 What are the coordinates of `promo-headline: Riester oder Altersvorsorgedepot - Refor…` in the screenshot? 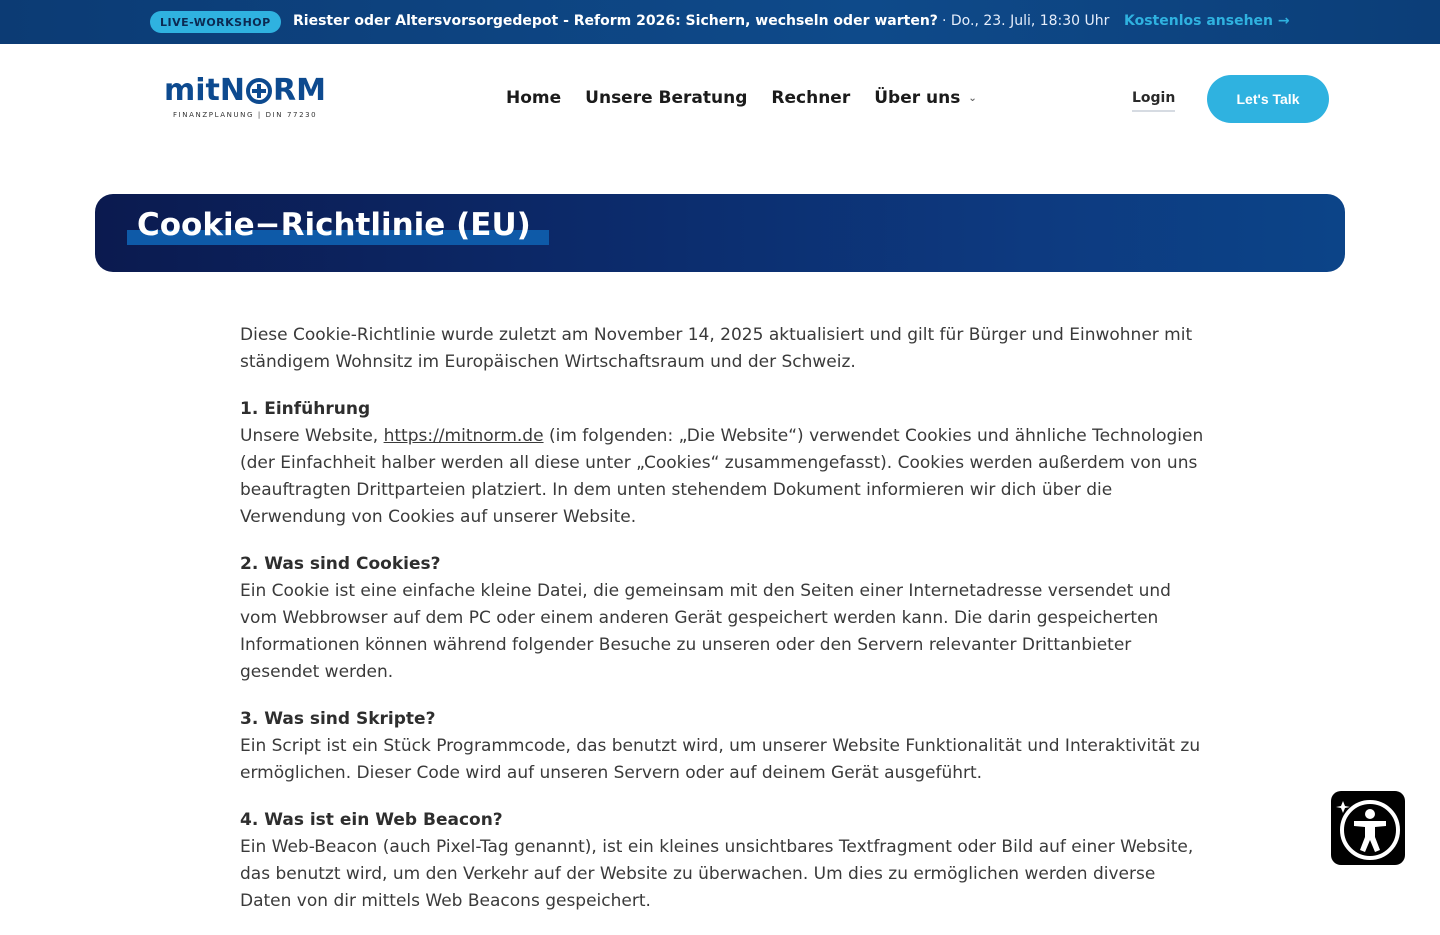 It's located at (615, 21).